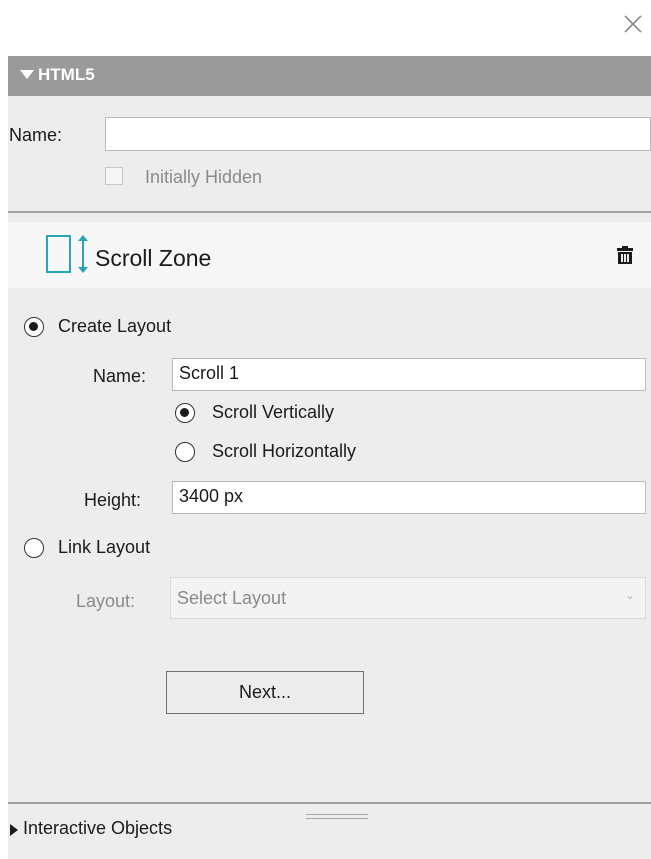  I want to click on trash-icon, so click(625, 256).